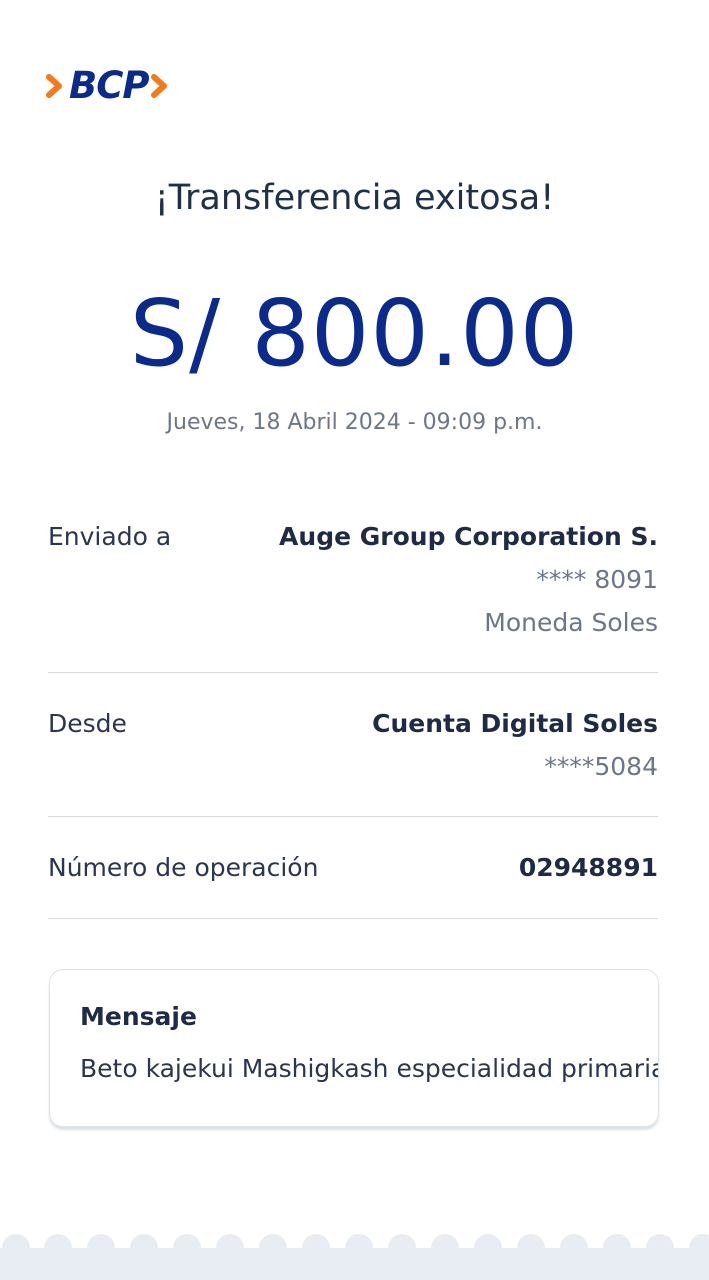 Image resolution: width=709 pixels, height=1280 pixels. I want to click on logo-text: BCP, so click(109, 85).